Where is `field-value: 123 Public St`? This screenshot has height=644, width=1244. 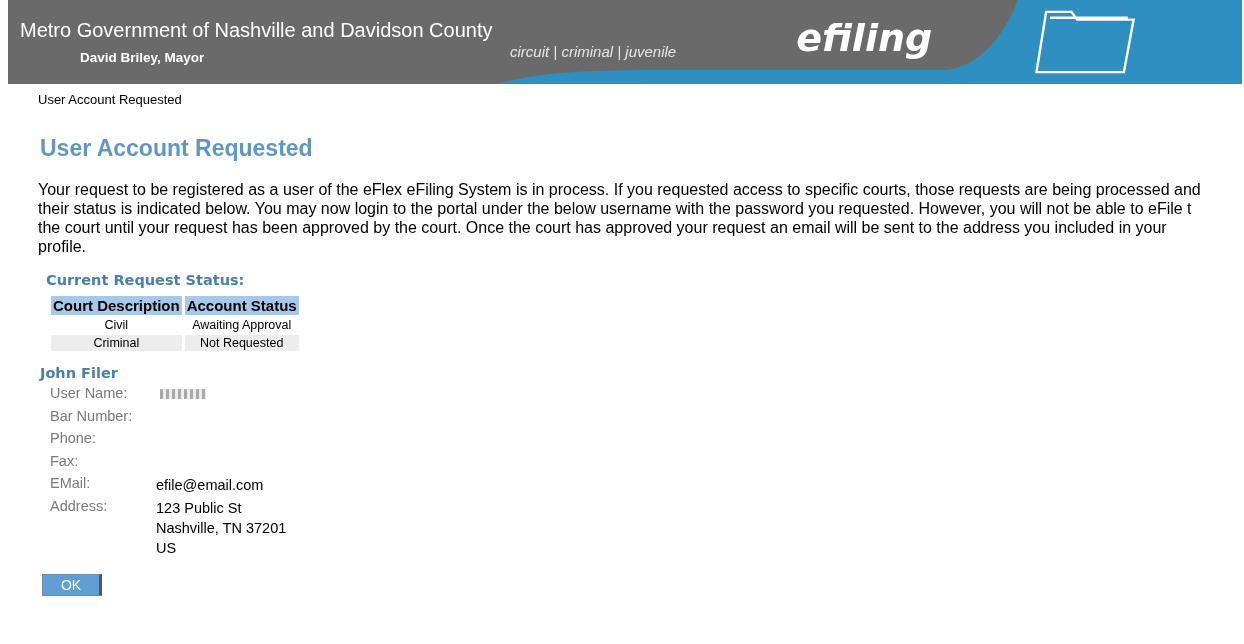 field-value: 123 Public St is located at coordinates (199, 508).